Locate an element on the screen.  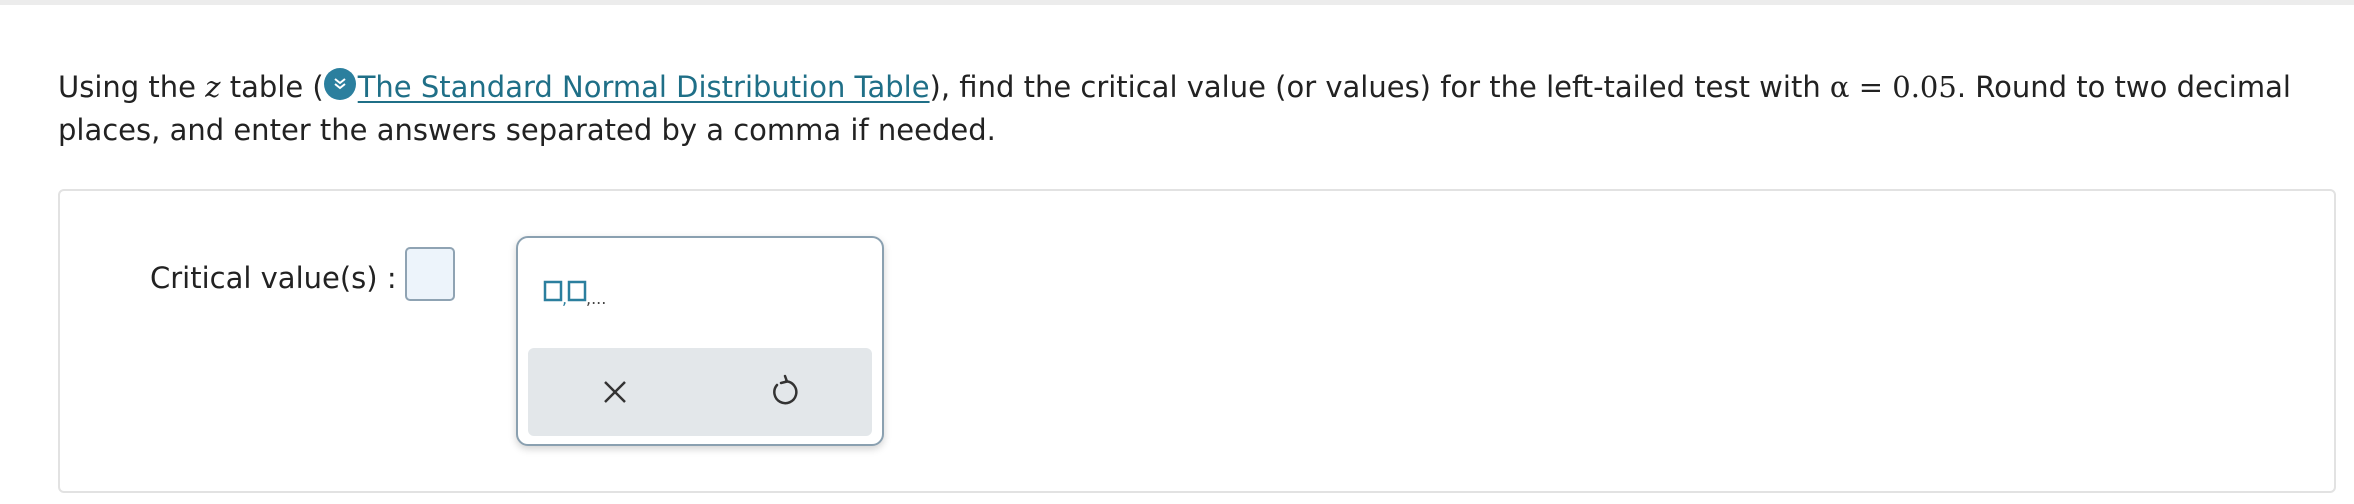
undo-button is located at coordinates (784, 392).